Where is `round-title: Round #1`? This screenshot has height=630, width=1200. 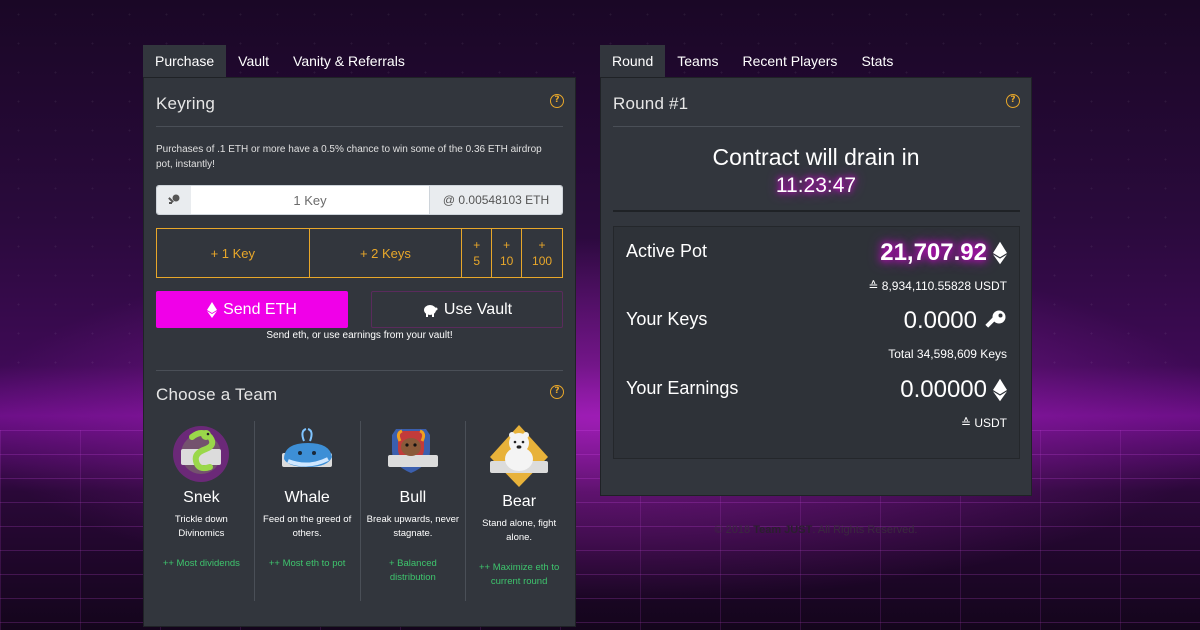 round-title: Round #1 is located at coordinates (651, 103).